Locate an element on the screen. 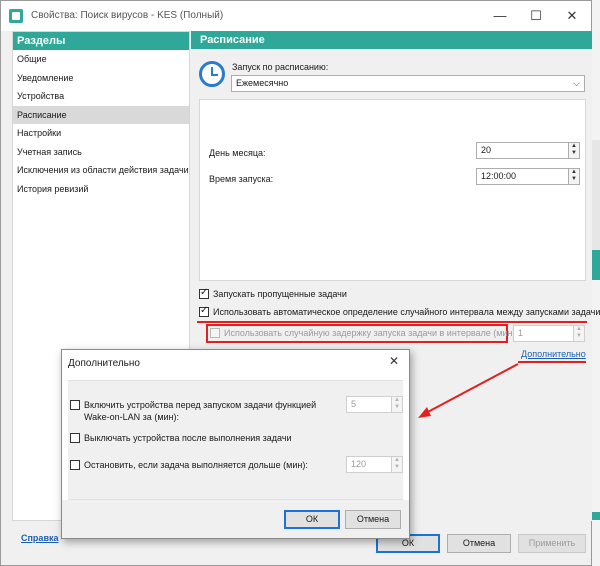 The width and height of the screenshot is (600, 566). dialog-ok-button: ОК is located at coordinates (312, 519).